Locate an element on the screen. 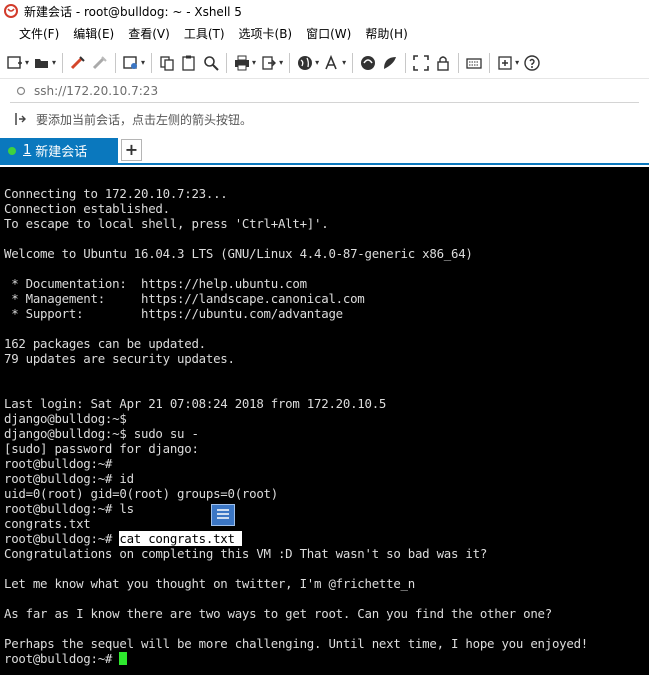 This screenshot has height=675, width=649. help-icon is located at coordinates (532, 62).